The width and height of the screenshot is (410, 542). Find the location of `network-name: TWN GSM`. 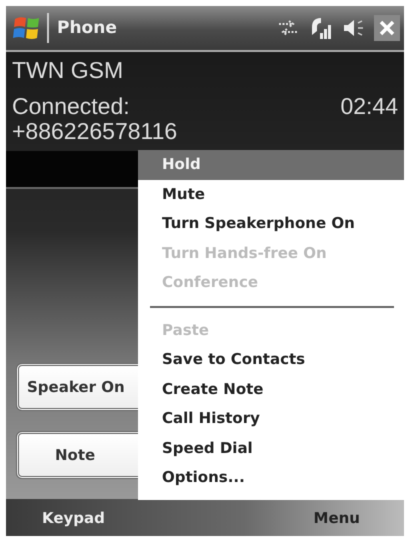

network-name: TWN GSM is located at coordinates (68, 70).